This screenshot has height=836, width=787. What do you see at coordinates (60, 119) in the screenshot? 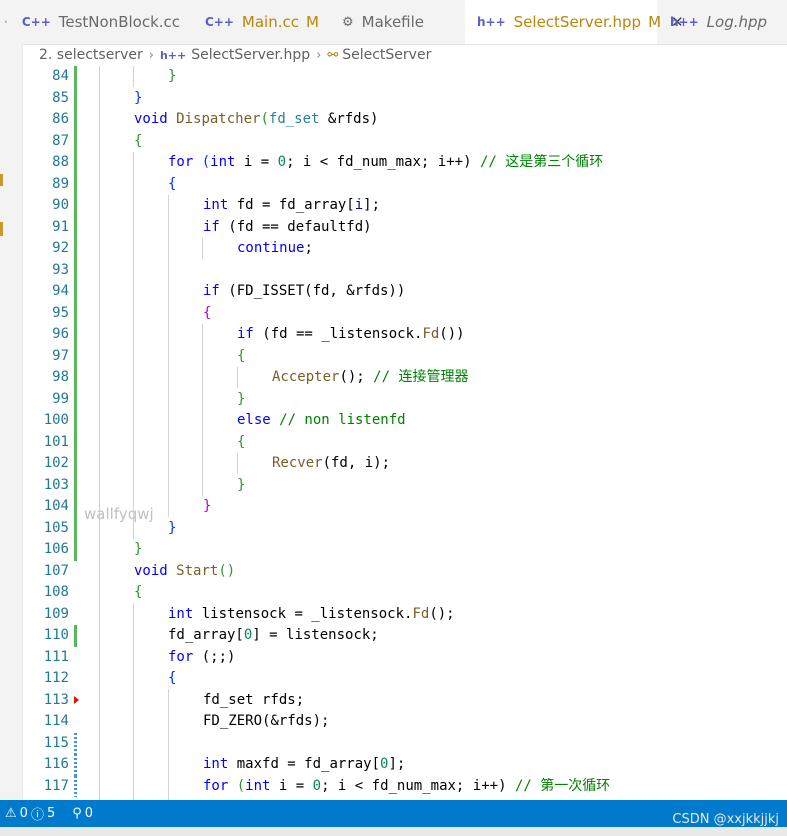
I see `line-number: 86` at bounding box center [60, 119].